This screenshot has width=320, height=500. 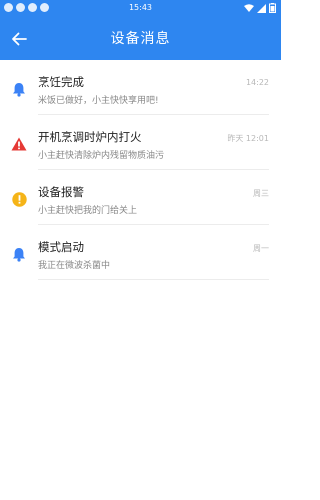 I want to click on status-bar: 15:43, so click(x=140, y=8).